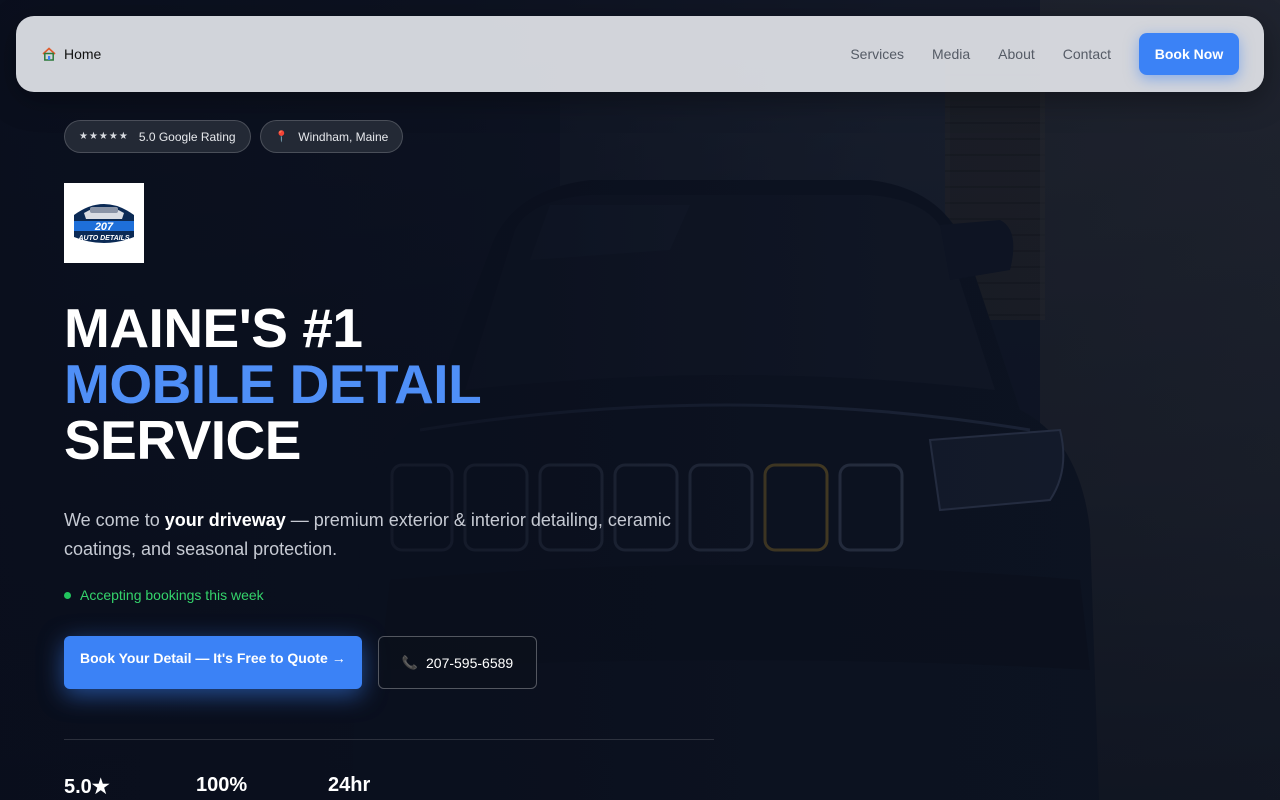 Image resolution: width=1280 pixels, height=800 pixels. I want to click on phone-number: 207-595-6589, so click(470, 662).